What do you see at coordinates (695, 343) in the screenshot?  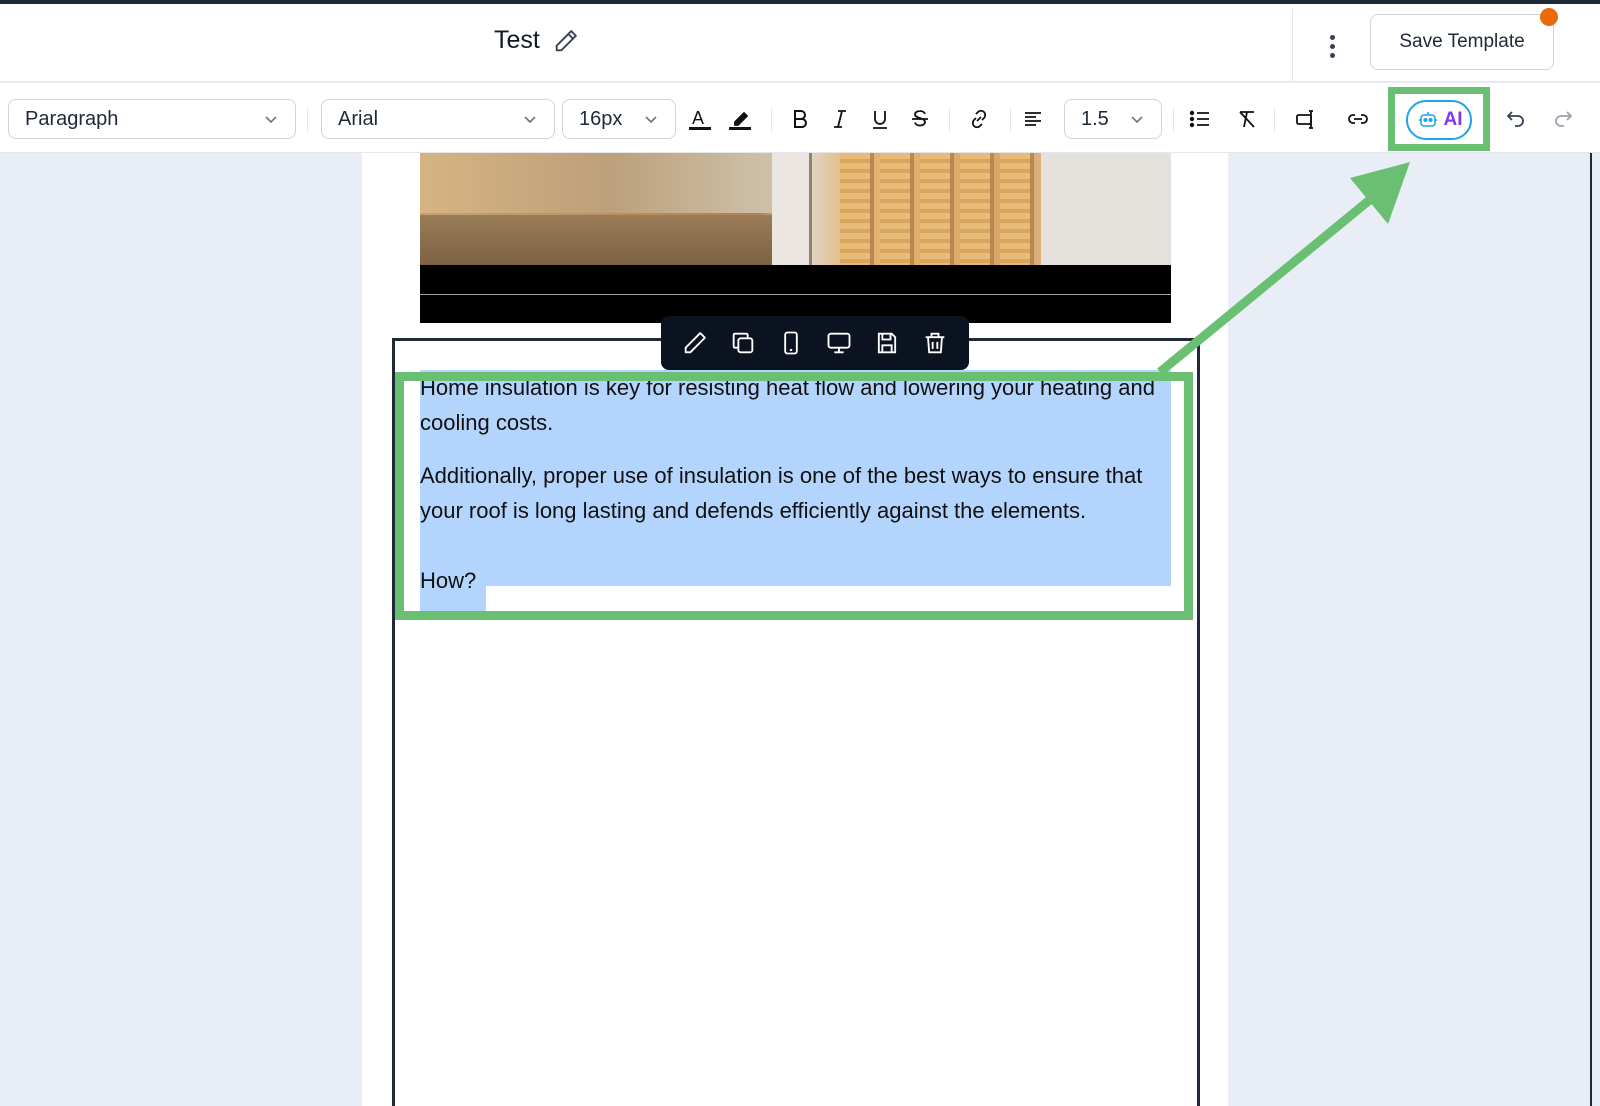 I see `pencil-icon` at bounding box center [695, 343].